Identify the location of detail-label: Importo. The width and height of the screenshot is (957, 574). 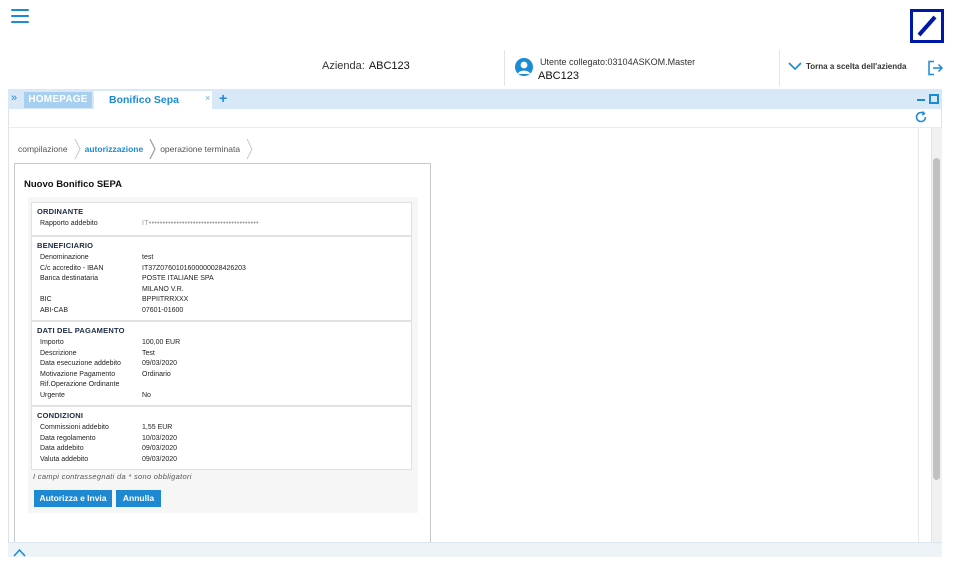
(52, 342).